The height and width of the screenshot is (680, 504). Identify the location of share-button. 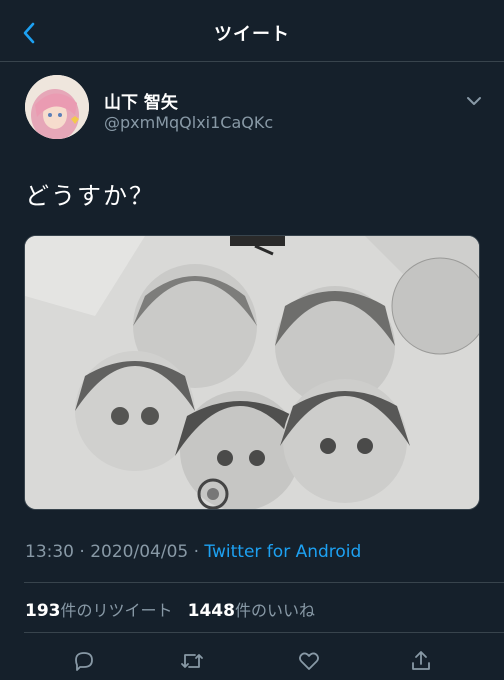
(421, 661).